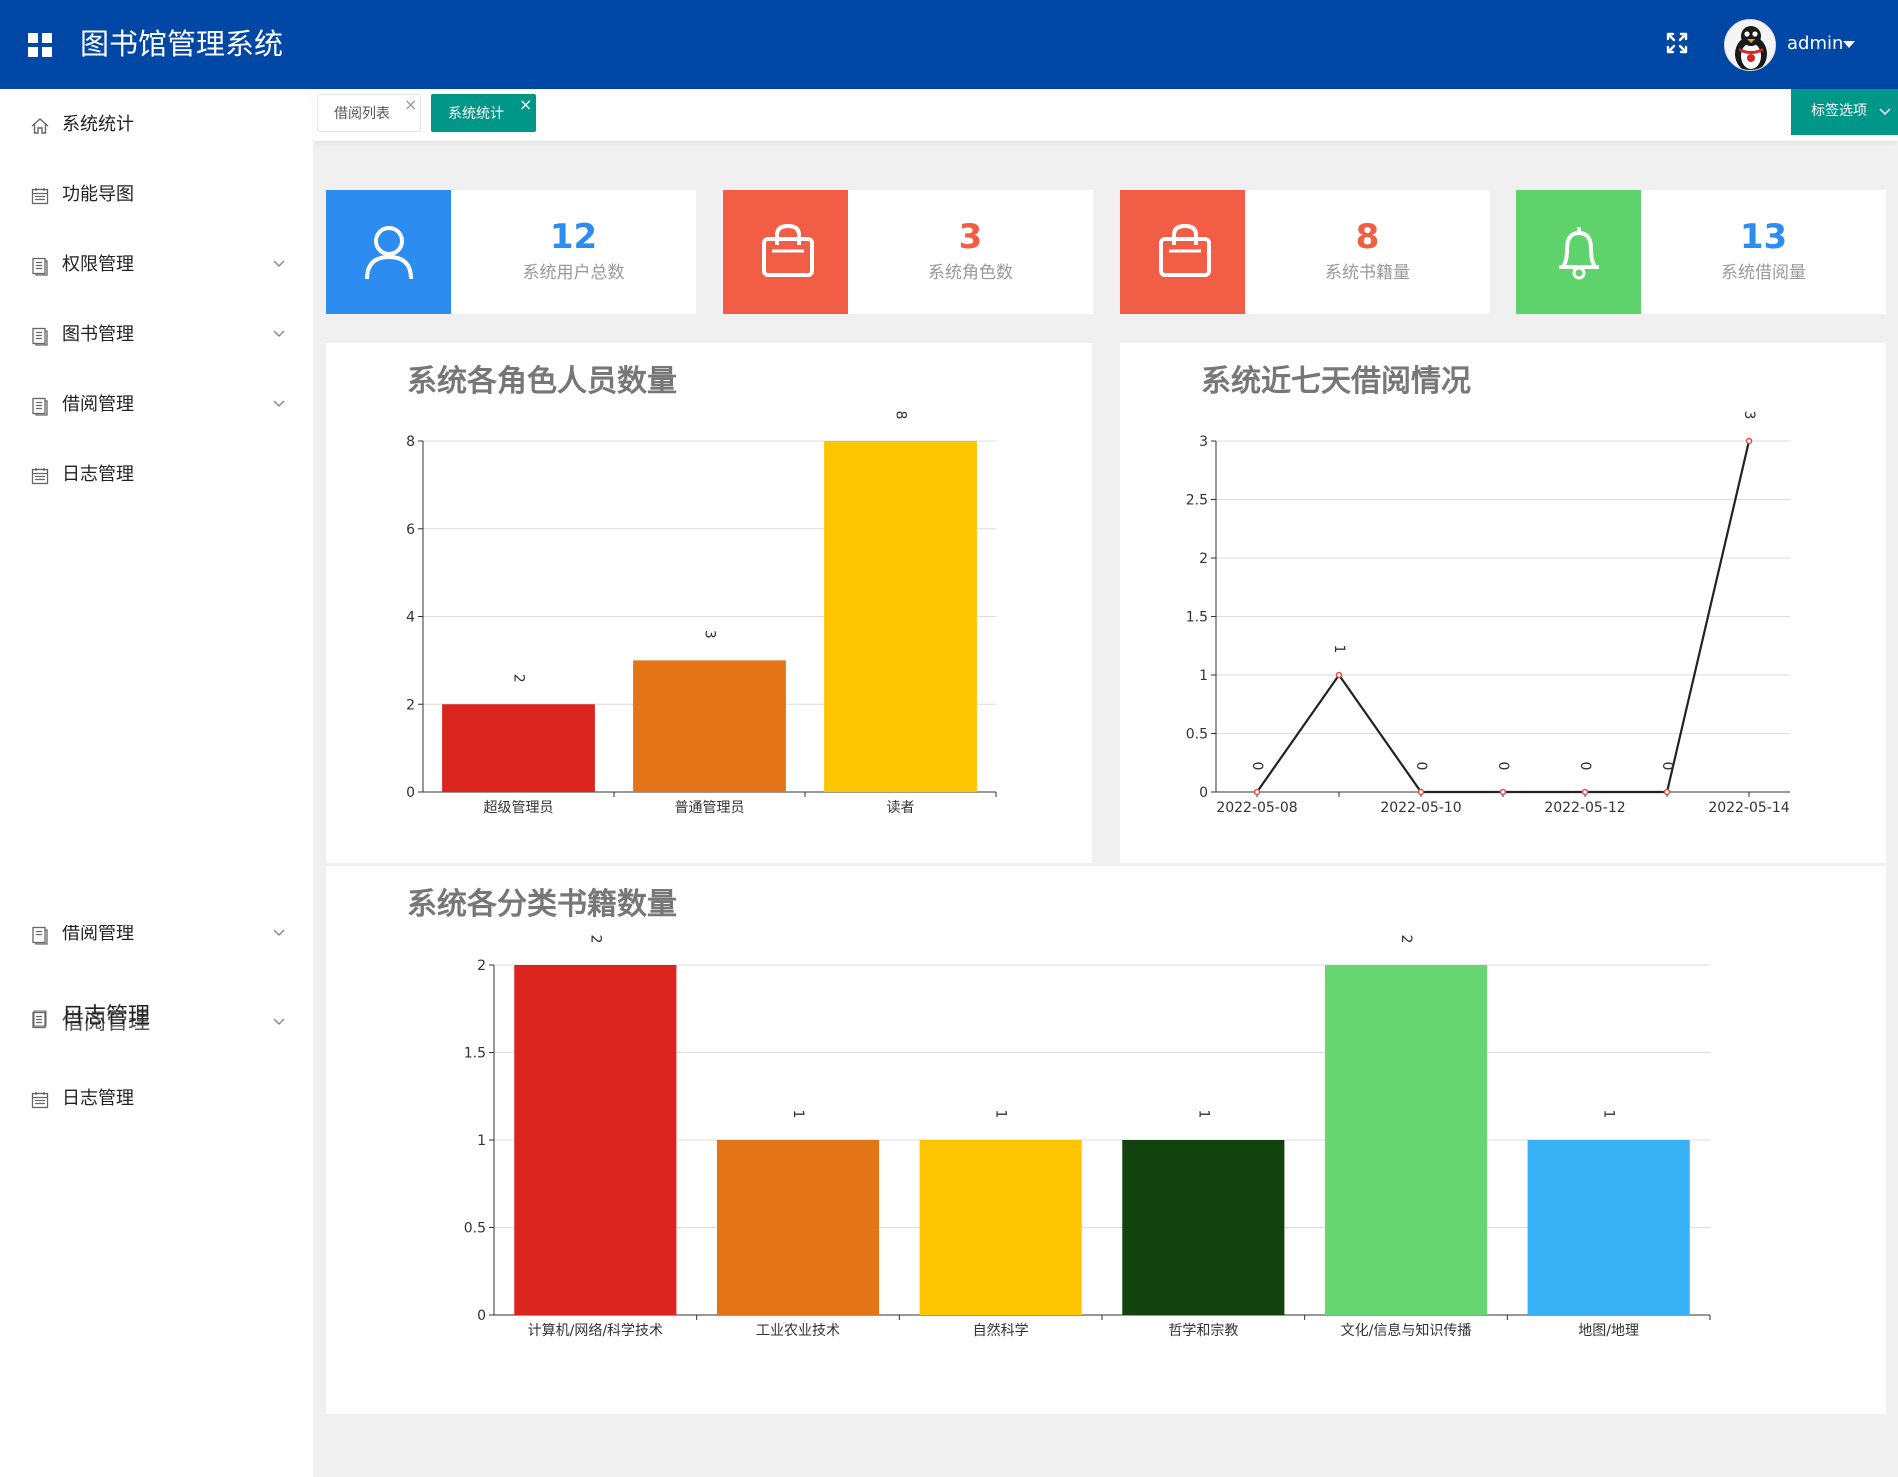 The width and height of the screenshot is (1898, 1477). Describe the element at coordinates (476, 114) in the screenshot. I see `tab-label: 系统统计` at that location.